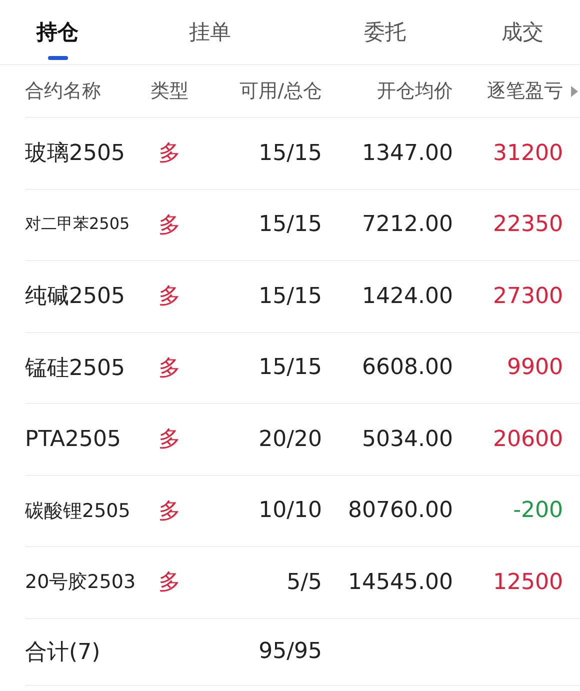 This screenshot has height=691, width=580. What do you see at coordinates (400, 511) in the screenshot?
I see `average-price: 80760.00` at bounding box center [400, 511].